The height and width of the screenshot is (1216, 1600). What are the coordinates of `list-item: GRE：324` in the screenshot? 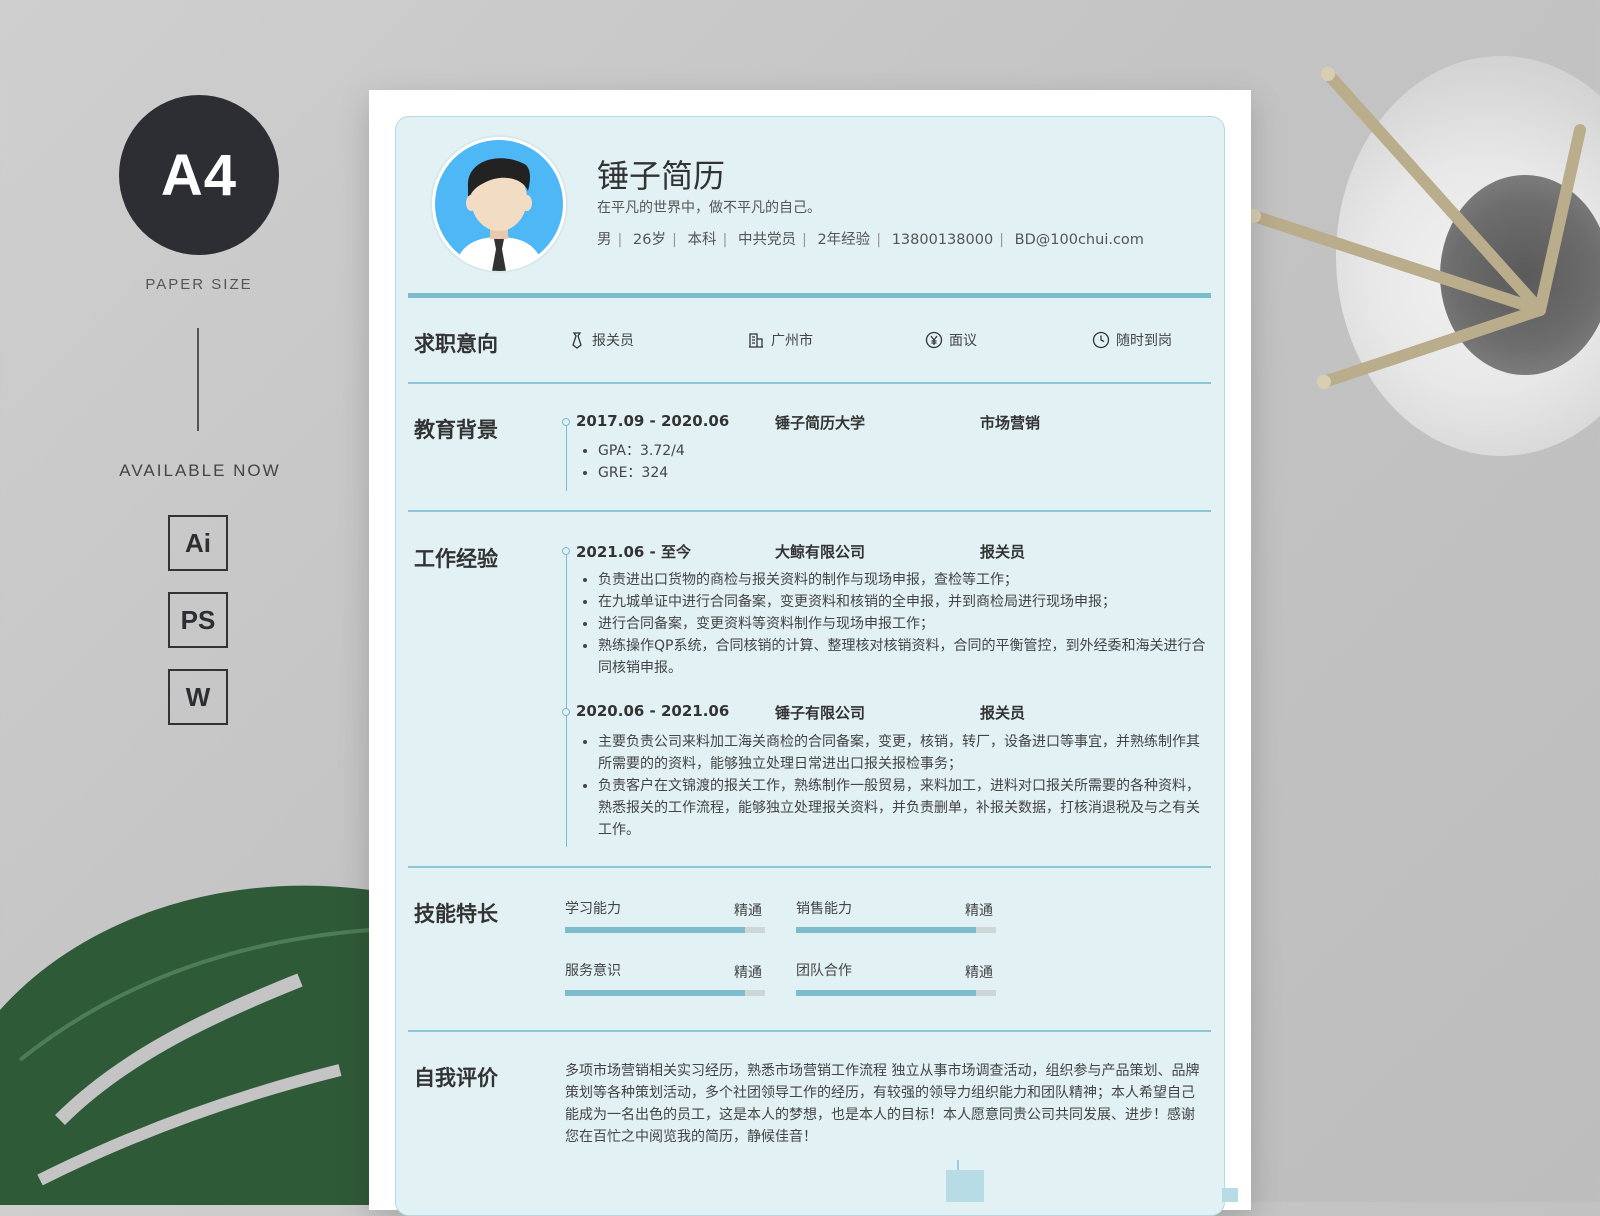 It's located at (898, 473).